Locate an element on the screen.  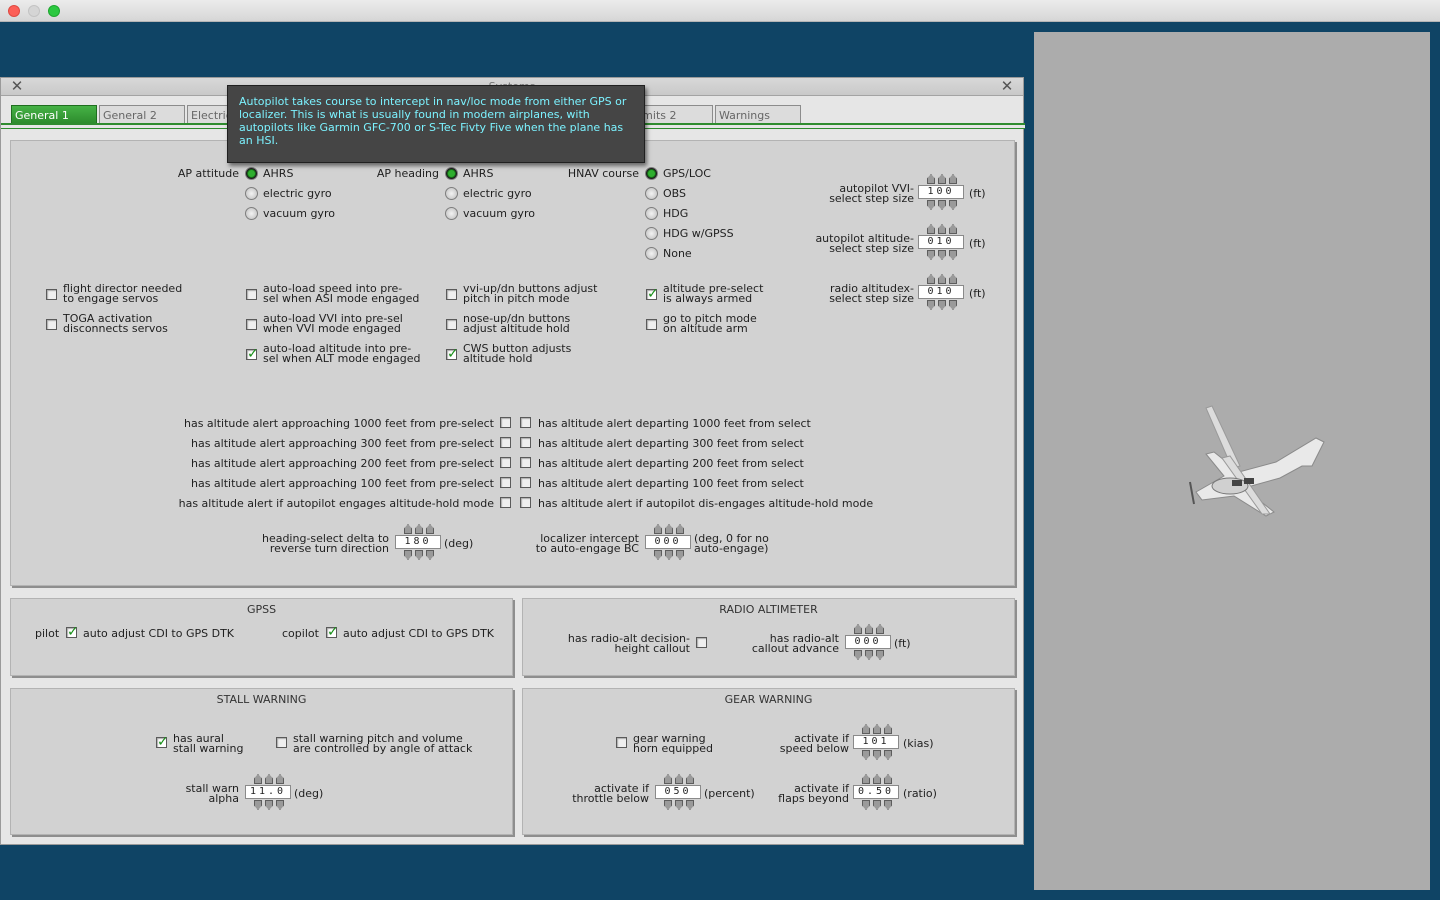
ap-attitude-radio-electric is located at coordinates (251, 193).